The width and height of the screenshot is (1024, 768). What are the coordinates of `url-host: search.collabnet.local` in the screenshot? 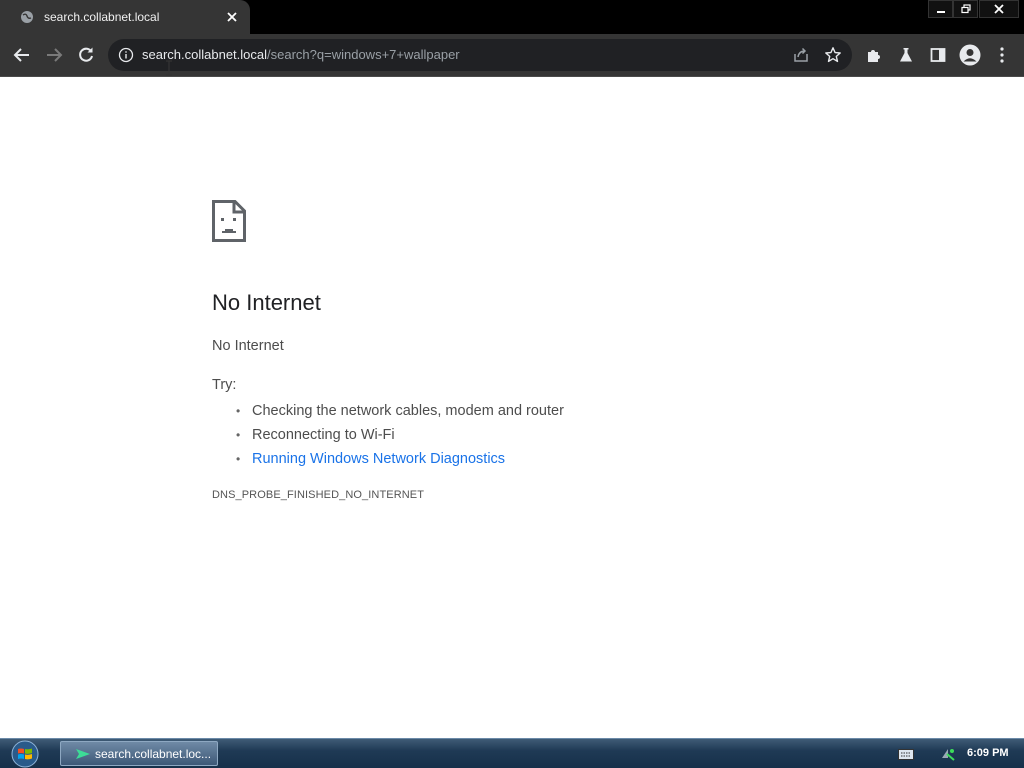 It's located at (205, 54).